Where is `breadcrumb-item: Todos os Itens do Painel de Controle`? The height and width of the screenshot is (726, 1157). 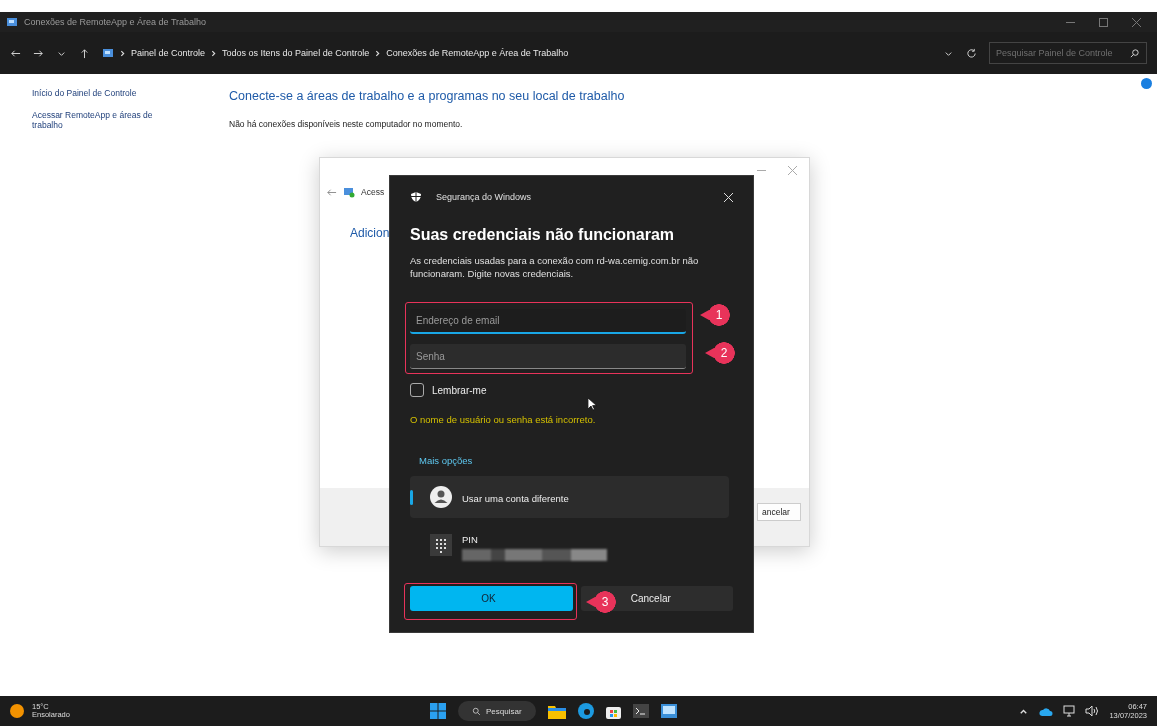
breadcrumb-item: Todos os Itens do Painel de Controle is located at coordinates (296, 53).